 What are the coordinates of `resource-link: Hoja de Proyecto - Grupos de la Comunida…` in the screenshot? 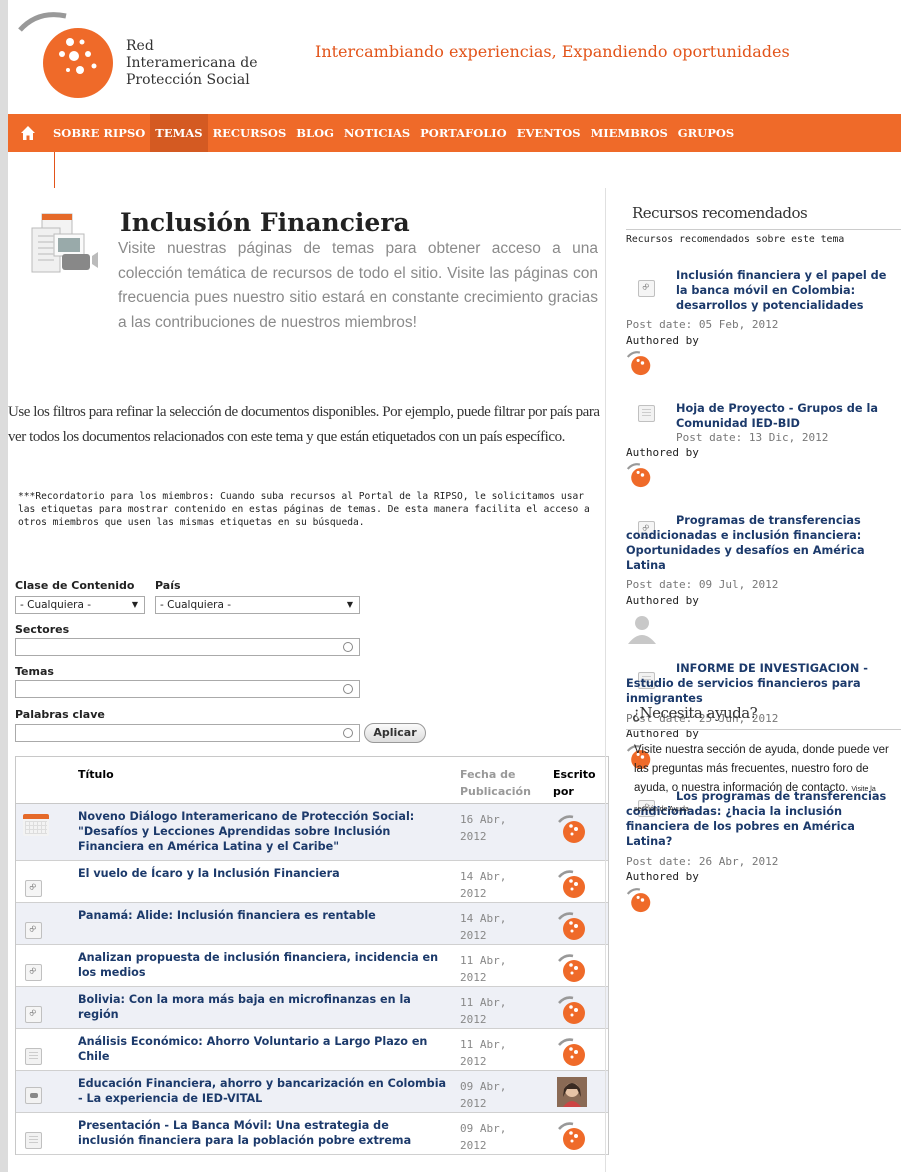 It's located at (788, 416).